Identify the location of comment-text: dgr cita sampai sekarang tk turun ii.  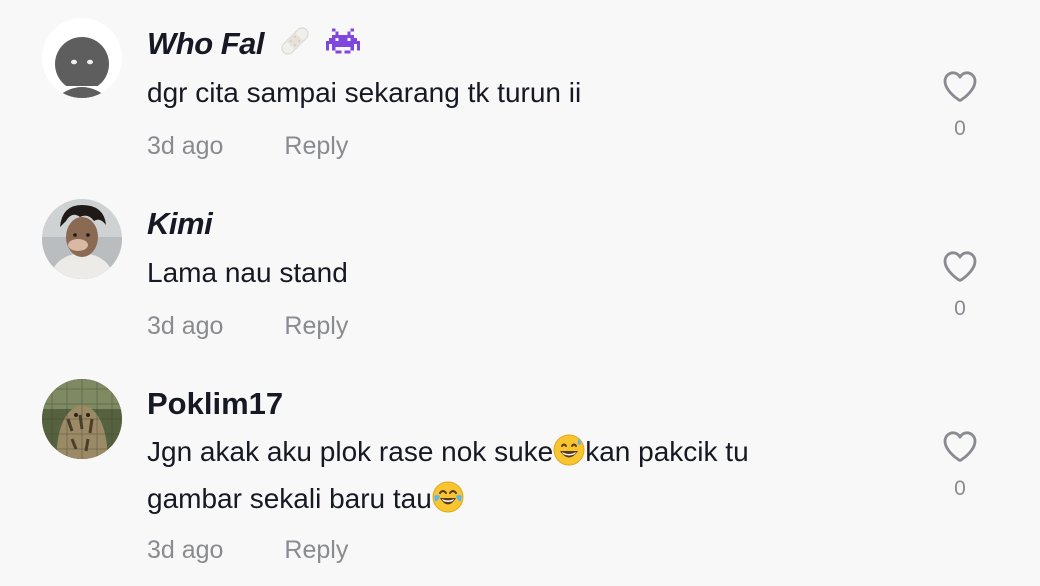
(364, 92).